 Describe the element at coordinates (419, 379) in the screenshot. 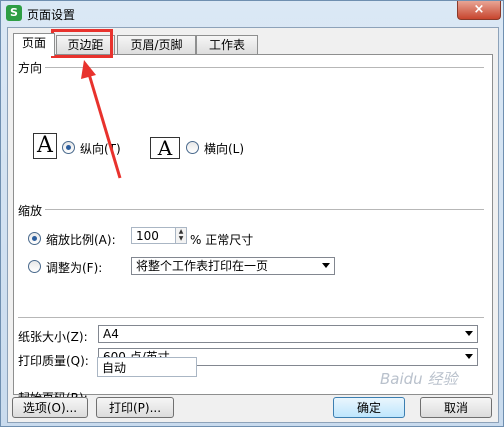

I see `baidu-watermark: Baidu 经验` at that location.